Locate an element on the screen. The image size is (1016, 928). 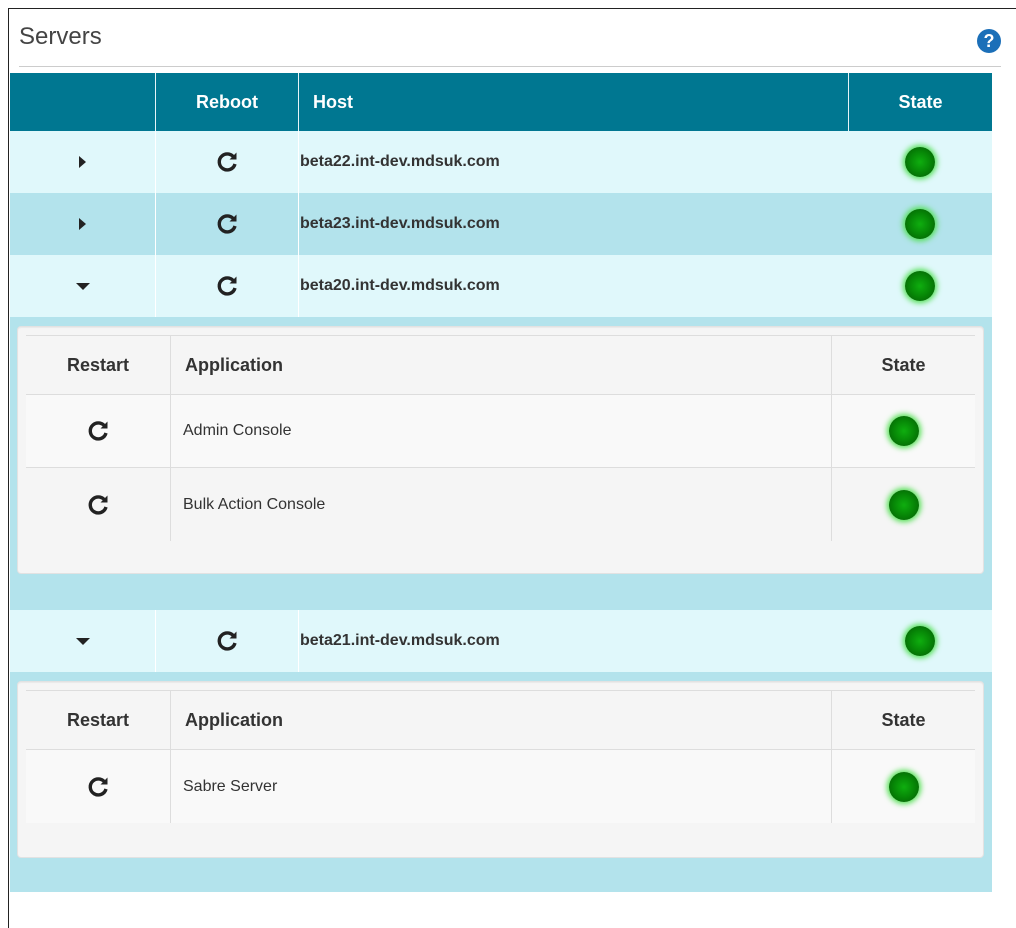
application-name: Bulk Action Console is located at coordinates (500, 504).